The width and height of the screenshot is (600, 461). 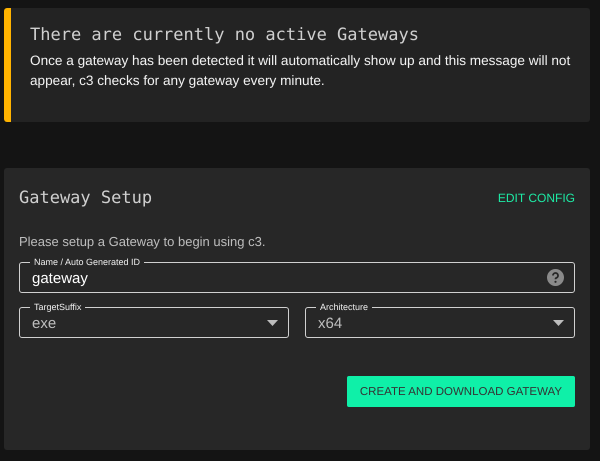 I want to click on alert-message: Once a gateway has been detected it will automatically show up and this message will not appear, c3 checks for any gateway every minute., so click(x=301, y=71).